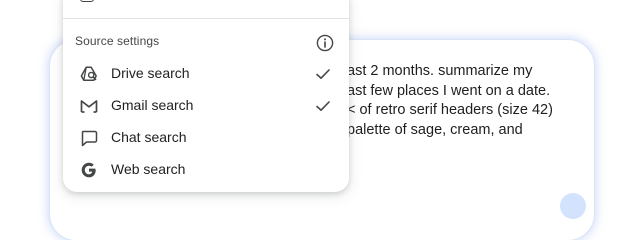  I want to click on google-g-icon, so click(88, 170).